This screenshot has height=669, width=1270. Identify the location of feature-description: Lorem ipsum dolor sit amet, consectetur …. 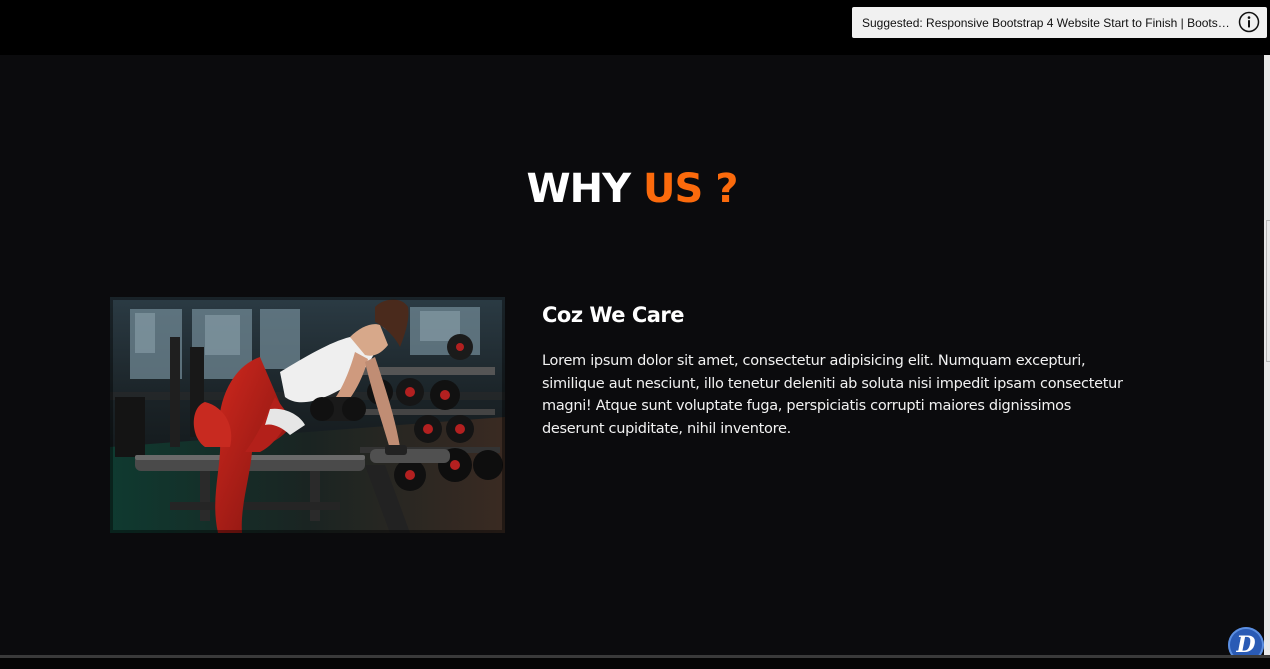
(832, 395).